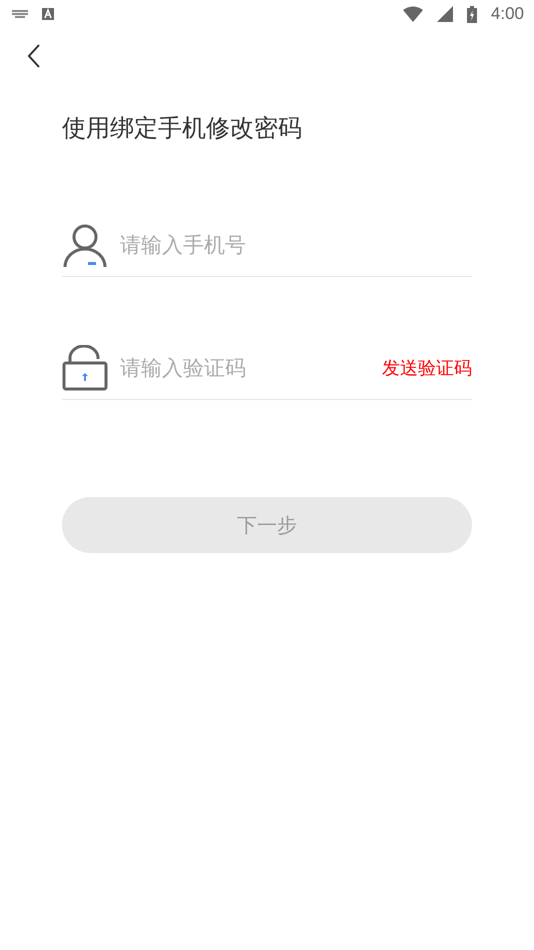 This screenshot has height=950, width=534. What do you see at coordinates (182, 128) in the screenshot?
I see `page-title: 使用绑定手机修改密码` at bounding box center [182, 128].